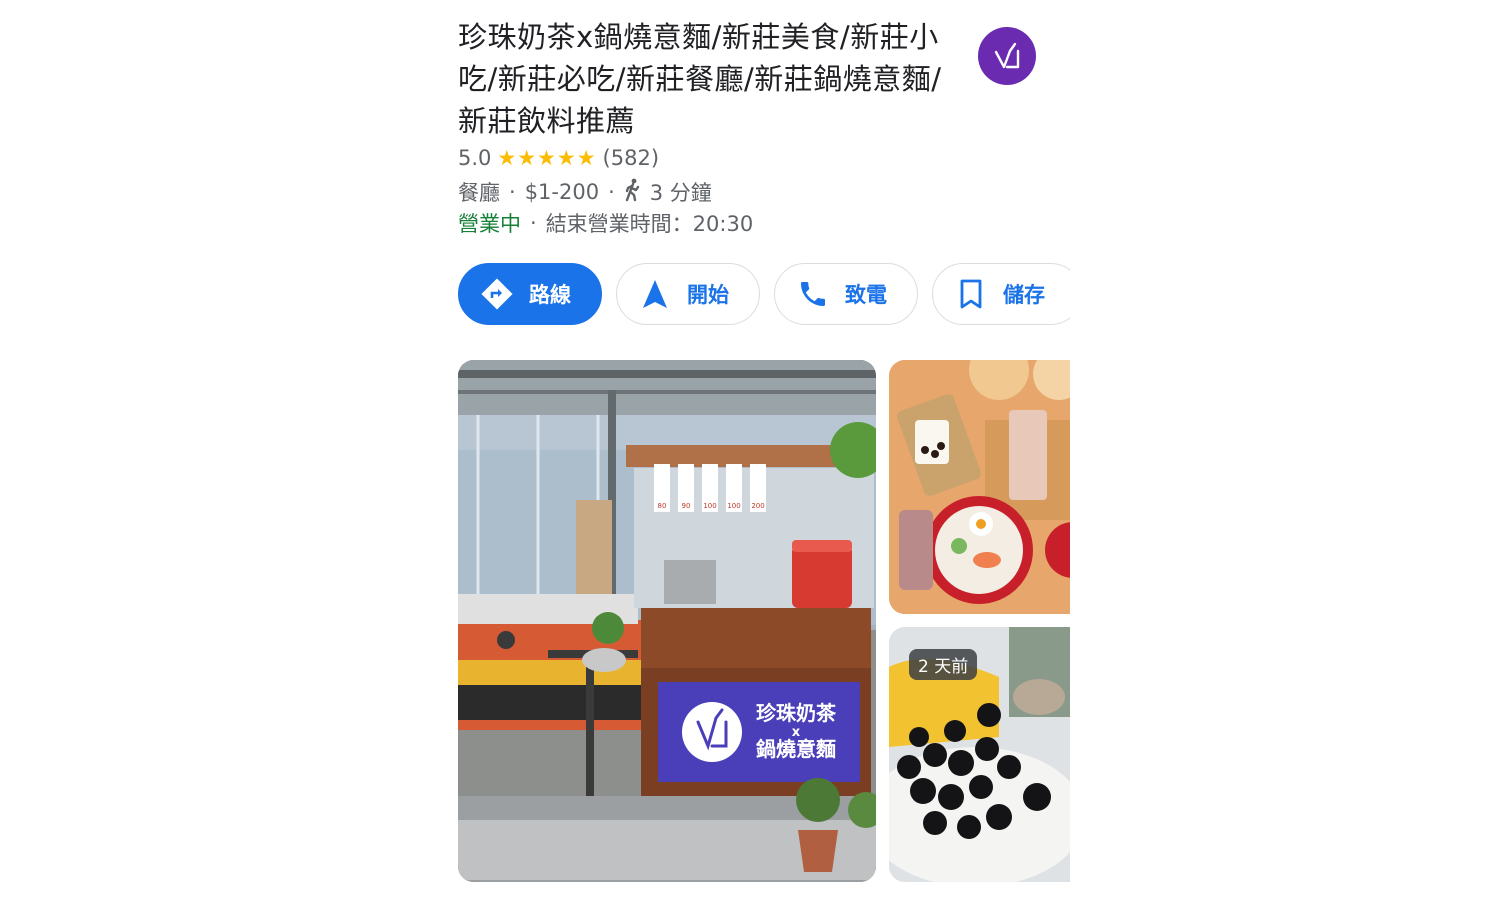  What do you see at coordinates (764, 295) in the screenshot?
I see `action-buttons: 路線 開始 致電 儲存` at bounding box center [764, 295].